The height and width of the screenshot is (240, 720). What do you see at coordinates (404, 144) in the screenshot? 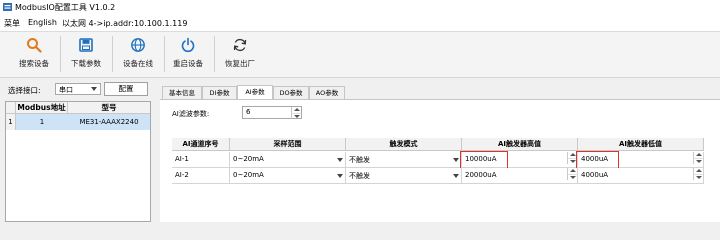
I see `column-header-mode: 触发模式` at bounding box center [404, 144].